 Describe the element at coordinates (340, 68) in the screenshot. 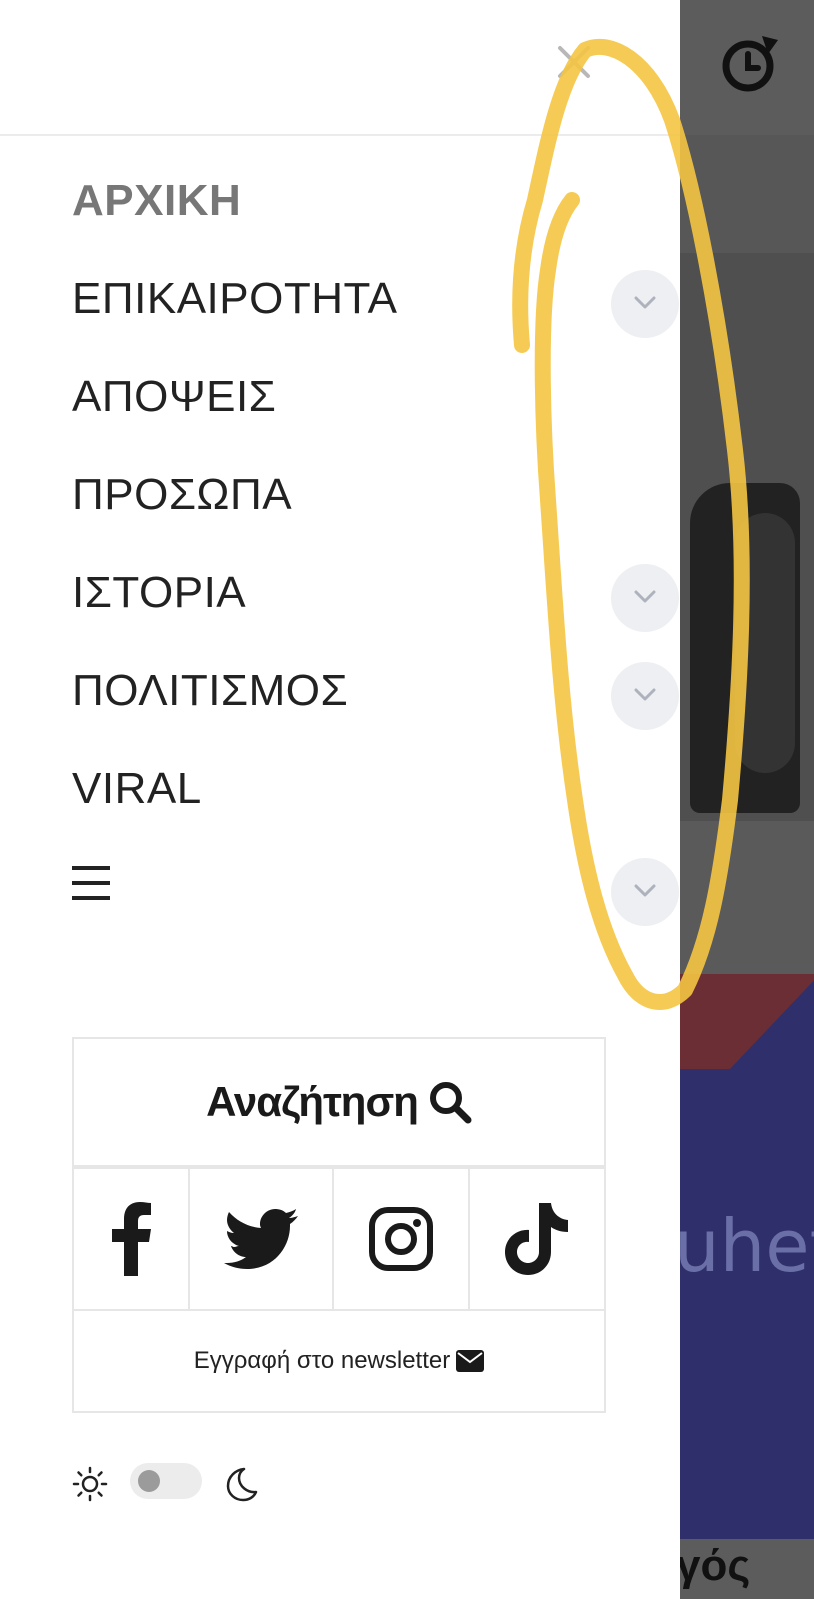

I see `drawer-header` at that location.